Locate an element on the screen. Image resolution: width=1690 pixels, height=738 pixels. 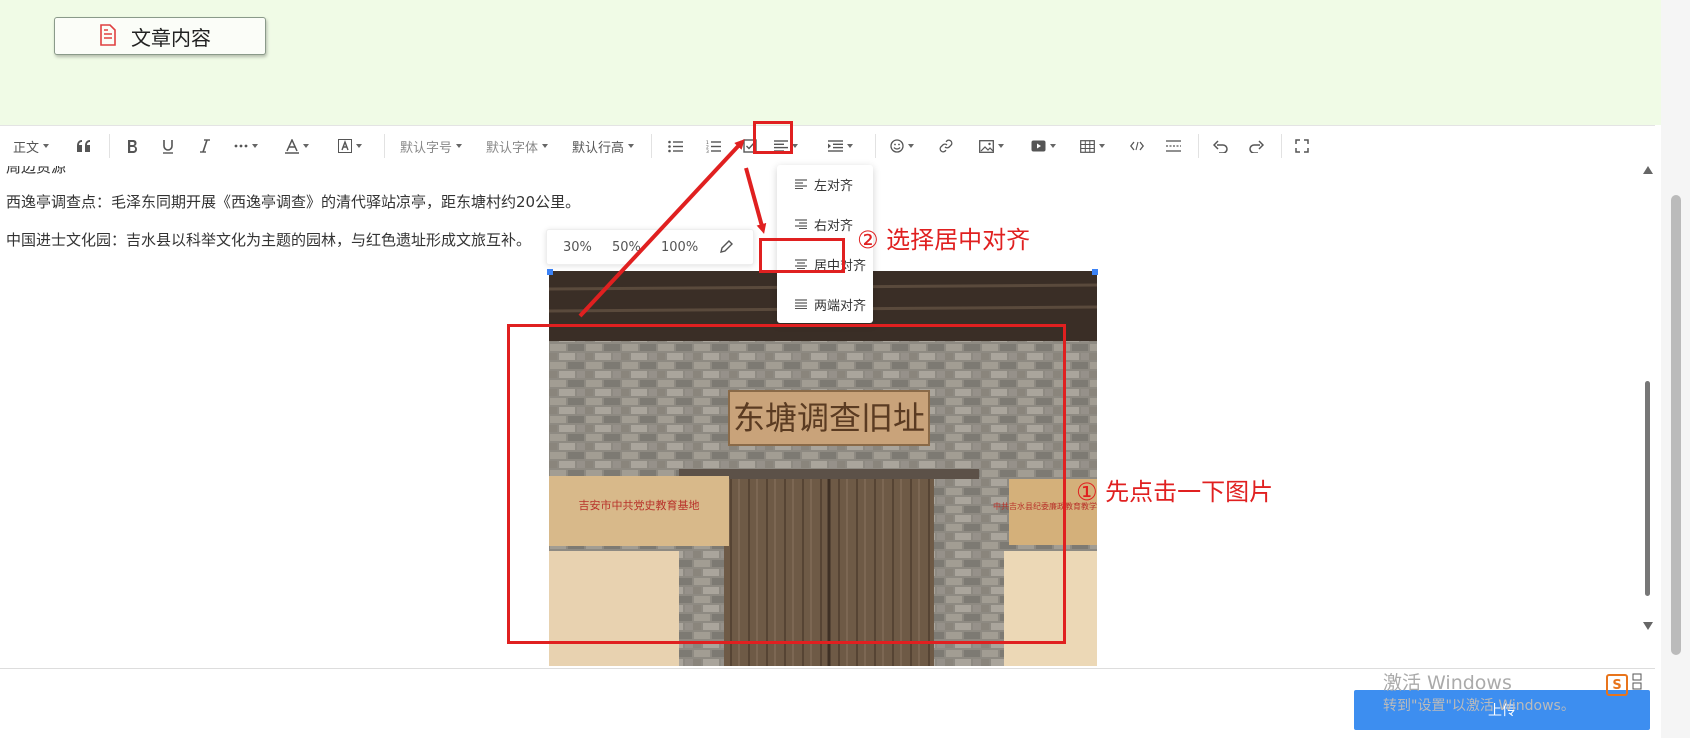
font-size-label: 默认字号 is located at coordinates (425, 148).